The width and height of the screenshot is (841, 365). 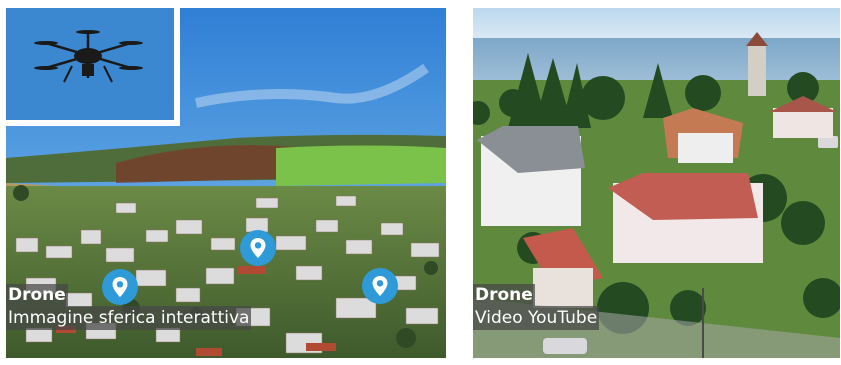 I want to click on card-subtitle: Video YouTube, so click(x=536, y=318).